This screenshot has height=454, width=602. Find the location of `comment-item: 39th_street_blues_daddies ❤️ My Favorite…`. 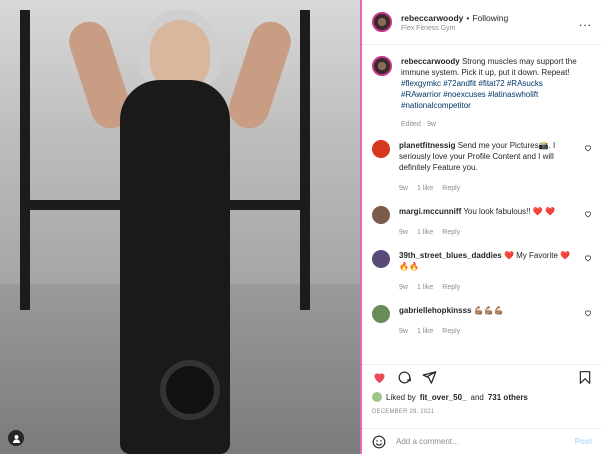

comment-item: 39th_street_blues_daddies ❤️ My Favorite… is located at coordinates (482, 271).